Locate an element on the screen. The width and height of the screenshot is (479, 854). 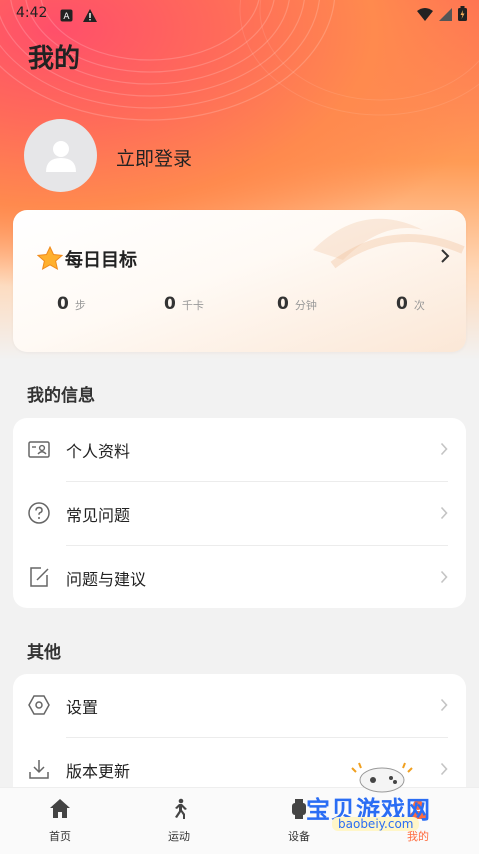
menu-item-label: 个人资料 is located at coordinates (98, 451).